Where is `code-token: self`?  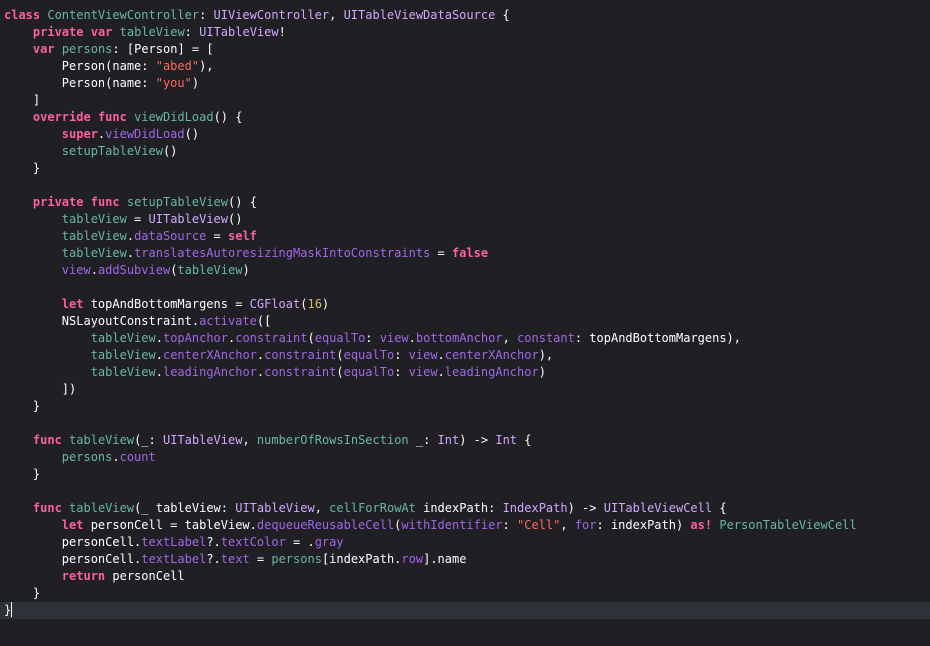 code-token: self is located at coordinates (242, 236).